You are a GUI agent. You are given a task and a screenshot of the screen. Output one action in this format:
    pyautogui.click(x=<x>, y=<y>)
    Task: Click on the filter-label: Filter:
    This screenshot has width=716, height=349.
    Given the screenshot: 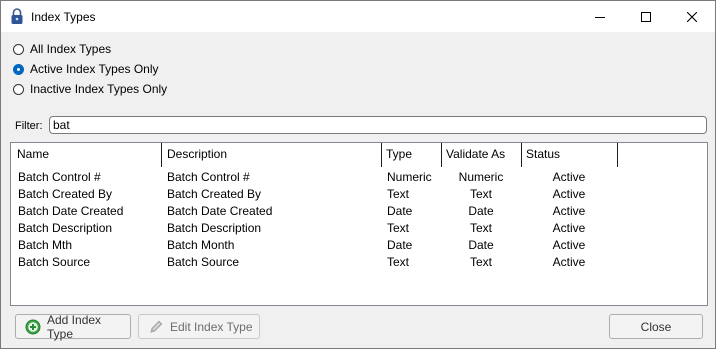 What is the action you would take?
    pyautogui.click(x=29, y=126)
    